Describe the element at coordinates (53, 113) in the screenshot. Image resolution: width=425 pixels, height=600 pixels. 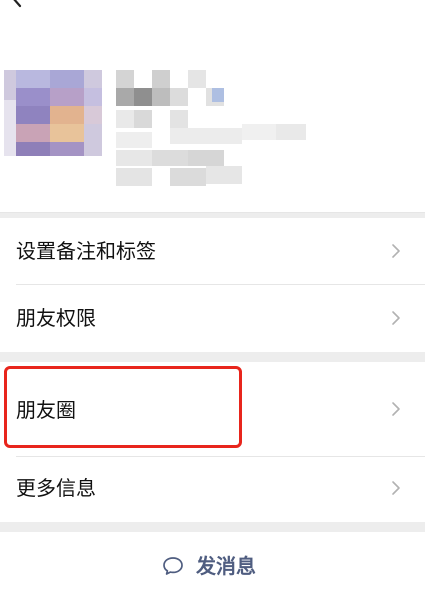
I see `avatar` at that location.